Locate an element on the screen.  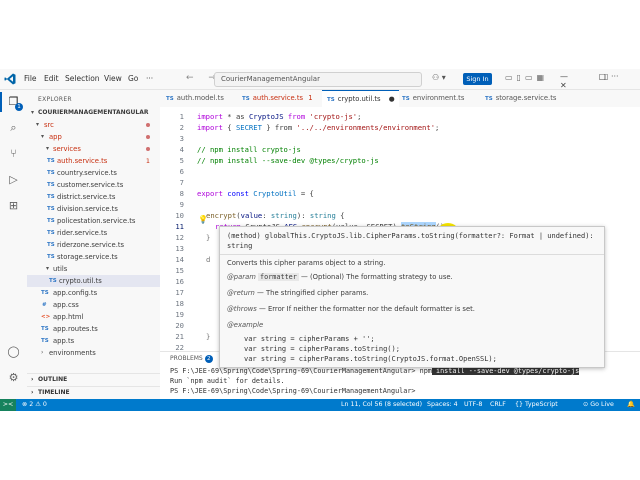
hover-example-line: var string = cipherParams + ''; is located at coordinates (309, 339).